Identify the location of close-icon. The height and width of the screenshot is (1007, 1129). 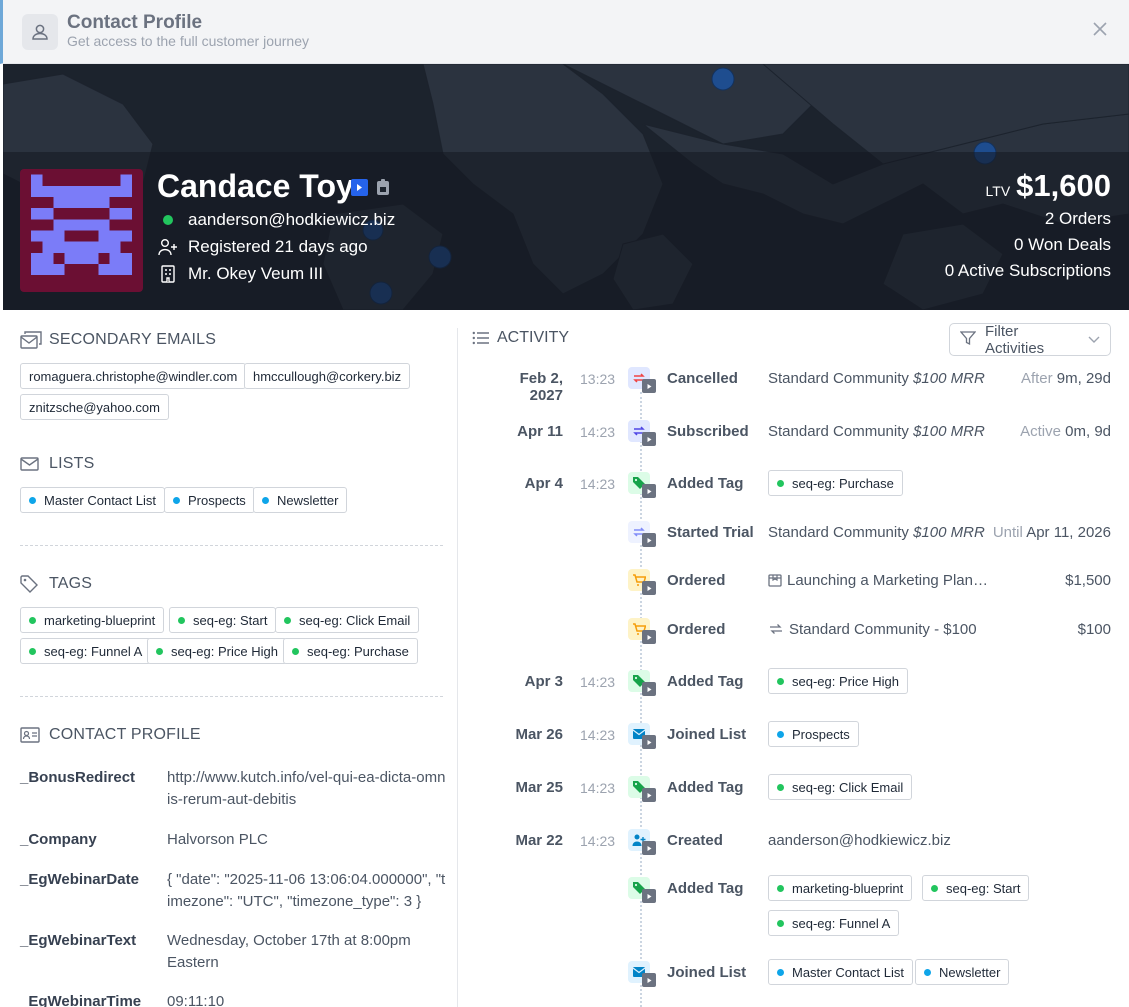
(1100, 29).